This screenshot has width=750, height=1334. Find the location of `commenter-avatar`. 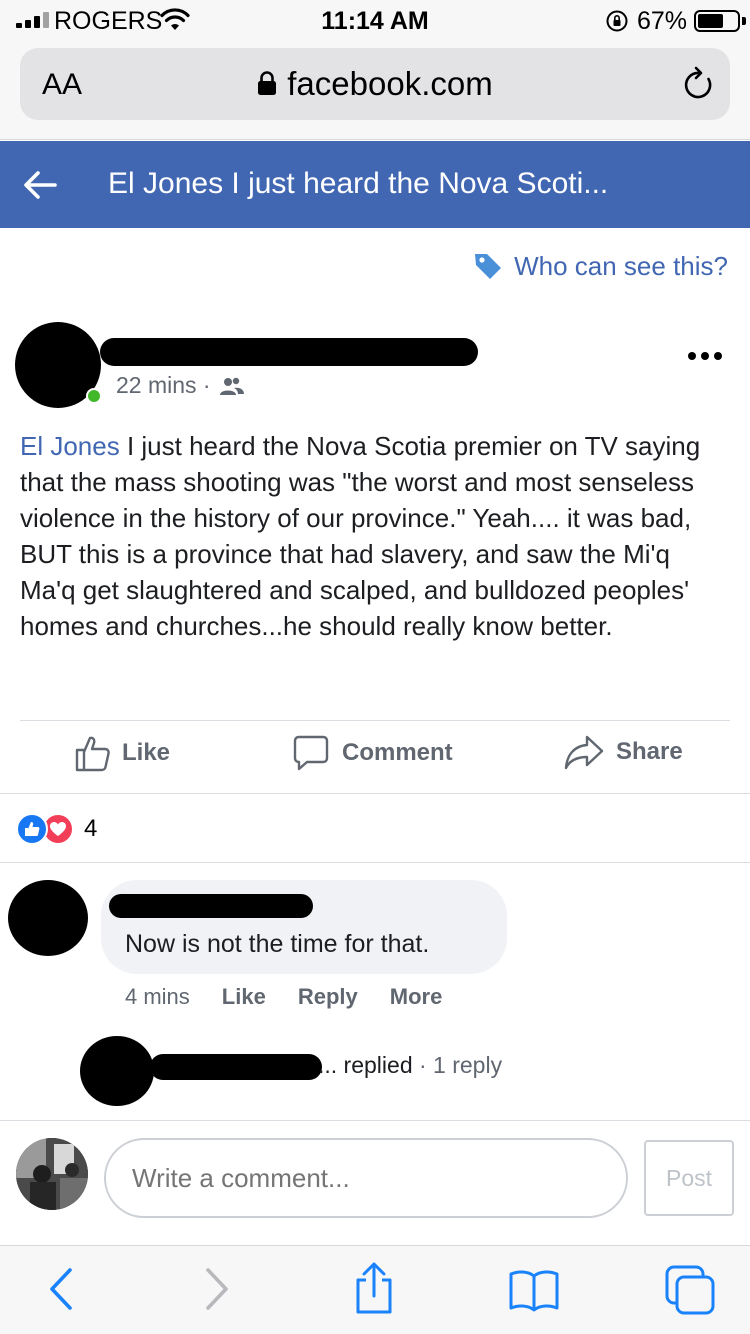

commenter-avatar is located at coordinates (48, 918).